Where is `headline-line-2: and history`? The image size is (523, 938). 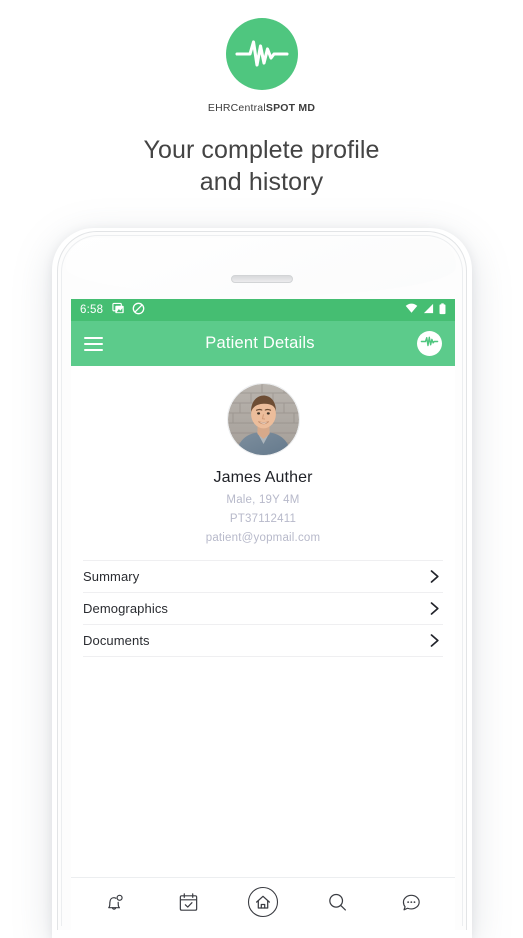 headline-line-2: and history is located at coordinates (261, 181).